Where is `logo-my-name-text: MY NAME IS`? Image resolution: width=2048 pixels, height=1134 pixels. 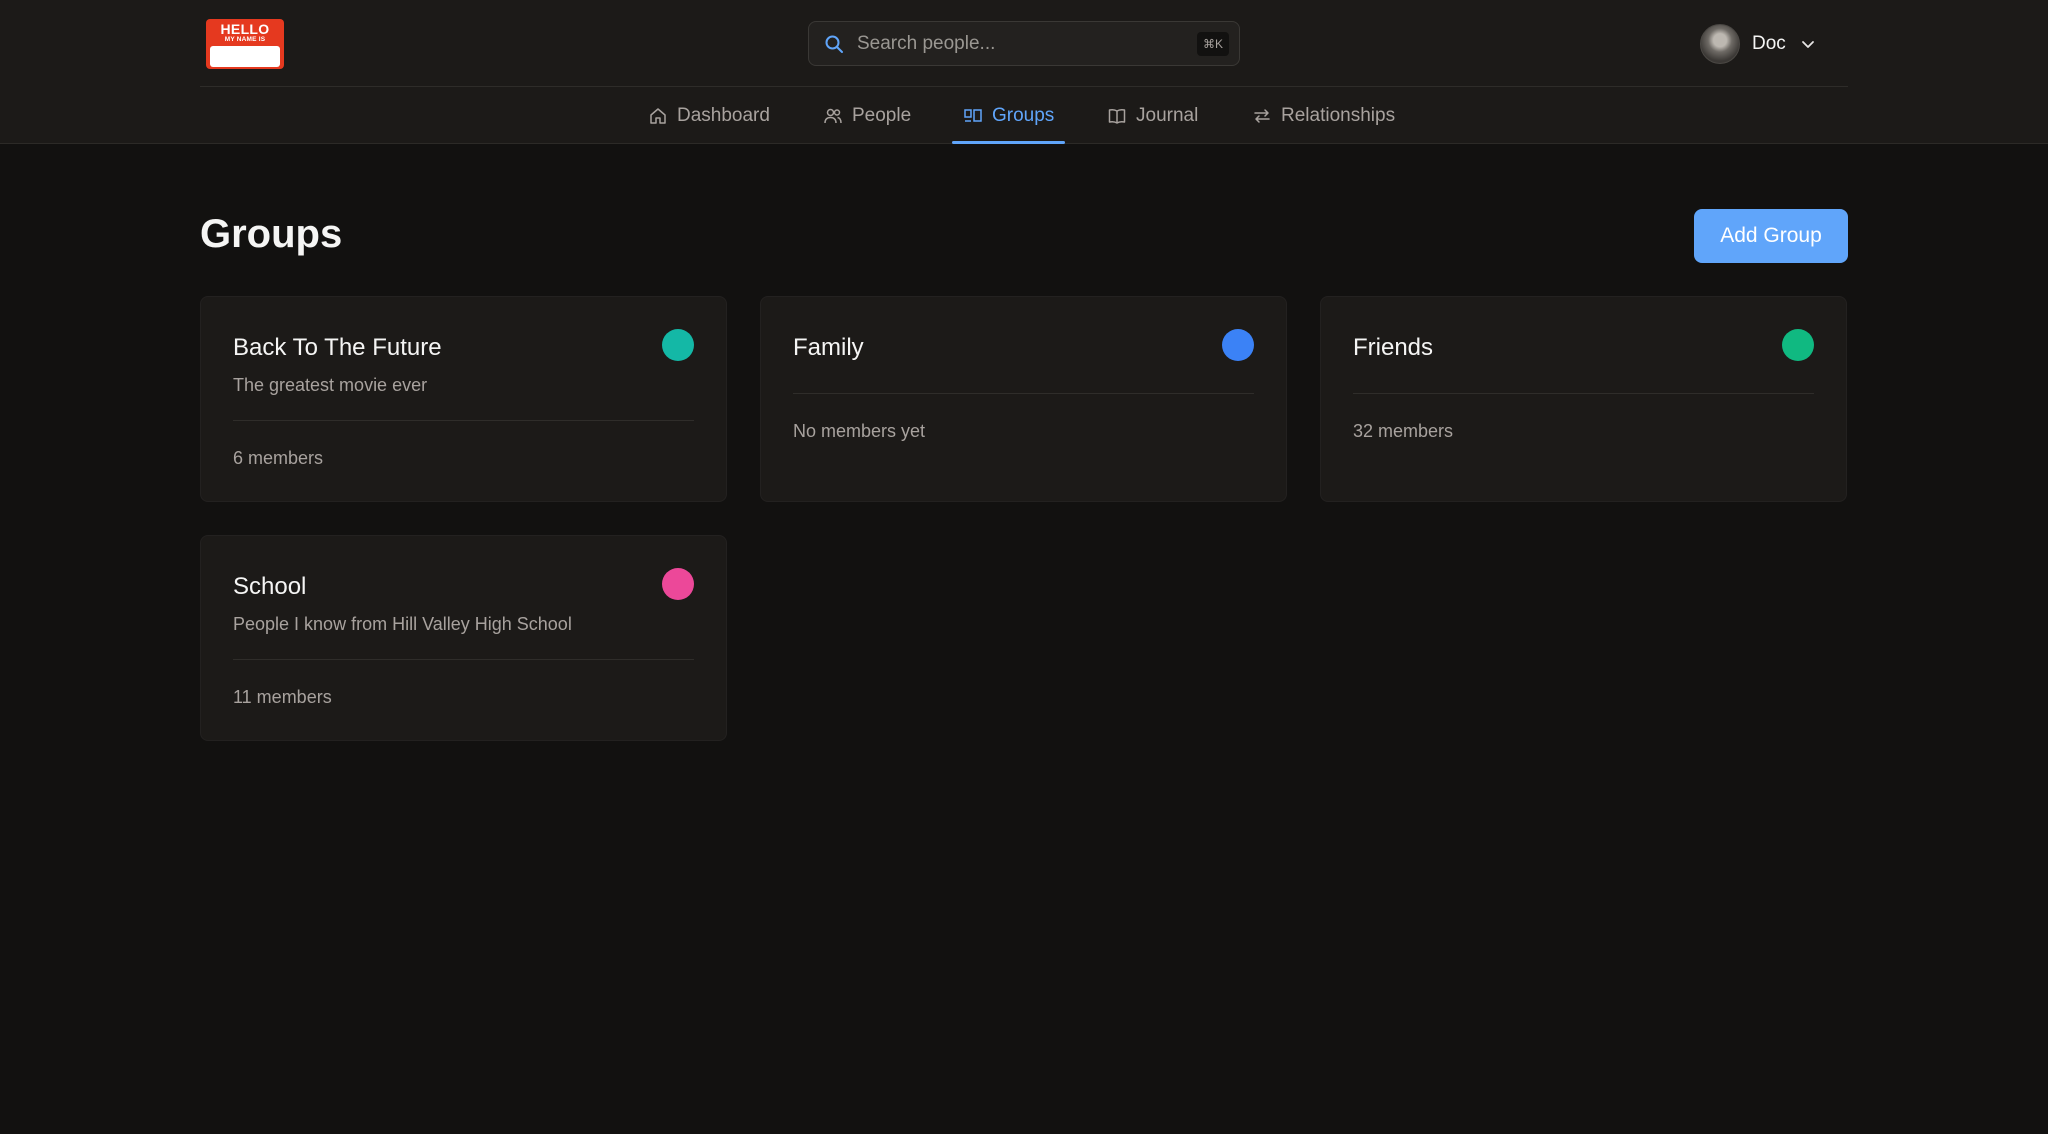 logo-my-name-text: MY NAME IS is located at coordinates (245, 39).